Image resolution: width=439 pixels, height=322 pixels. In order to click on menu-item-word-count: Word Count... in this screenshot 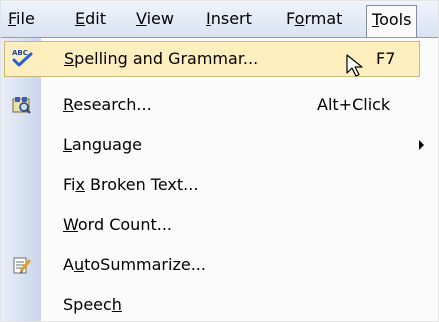, I will do `click(219, 225)`.